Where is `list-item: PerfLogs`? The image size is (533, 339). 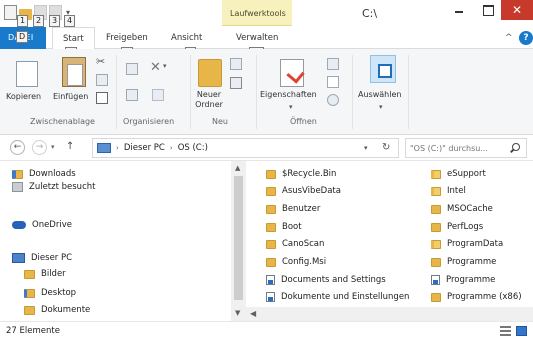
list-item: PerfLogs is located at coordinates (457, 227).